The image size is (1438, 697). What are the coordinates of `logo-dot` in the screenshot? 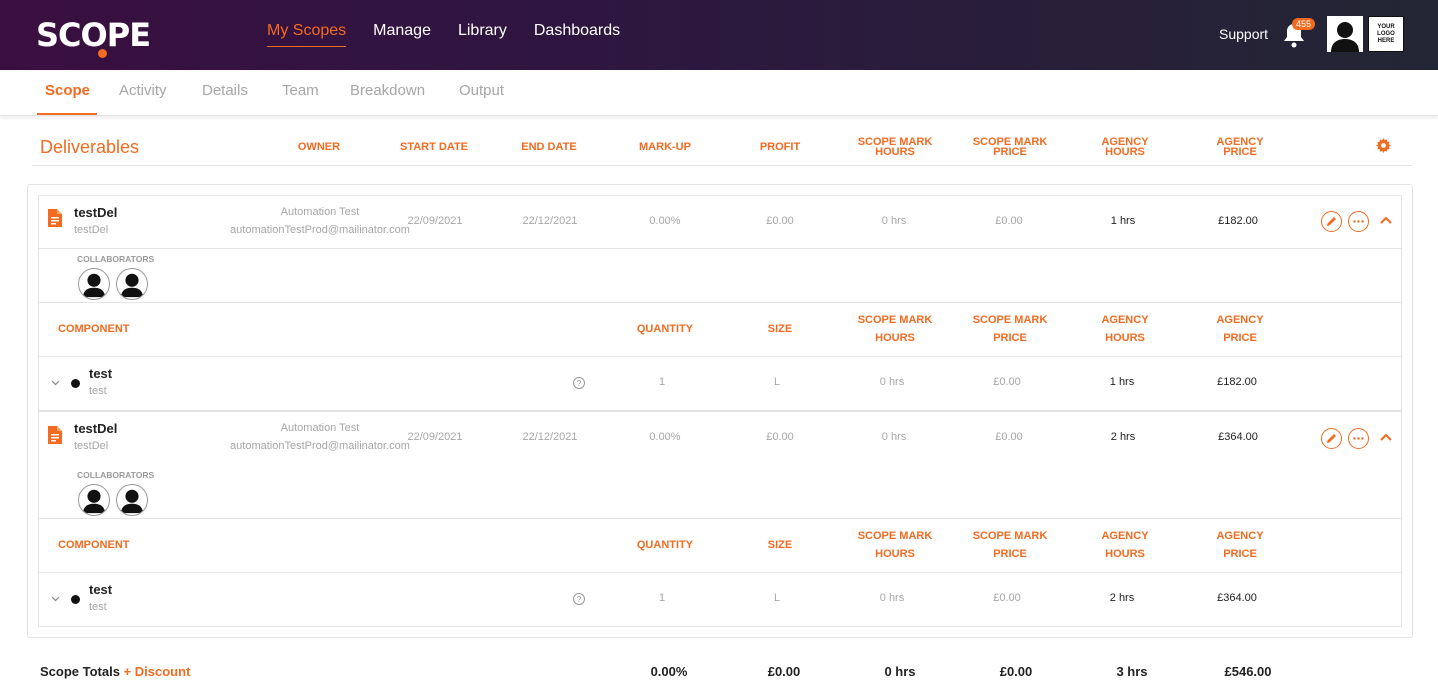 It's located at (102, 53).